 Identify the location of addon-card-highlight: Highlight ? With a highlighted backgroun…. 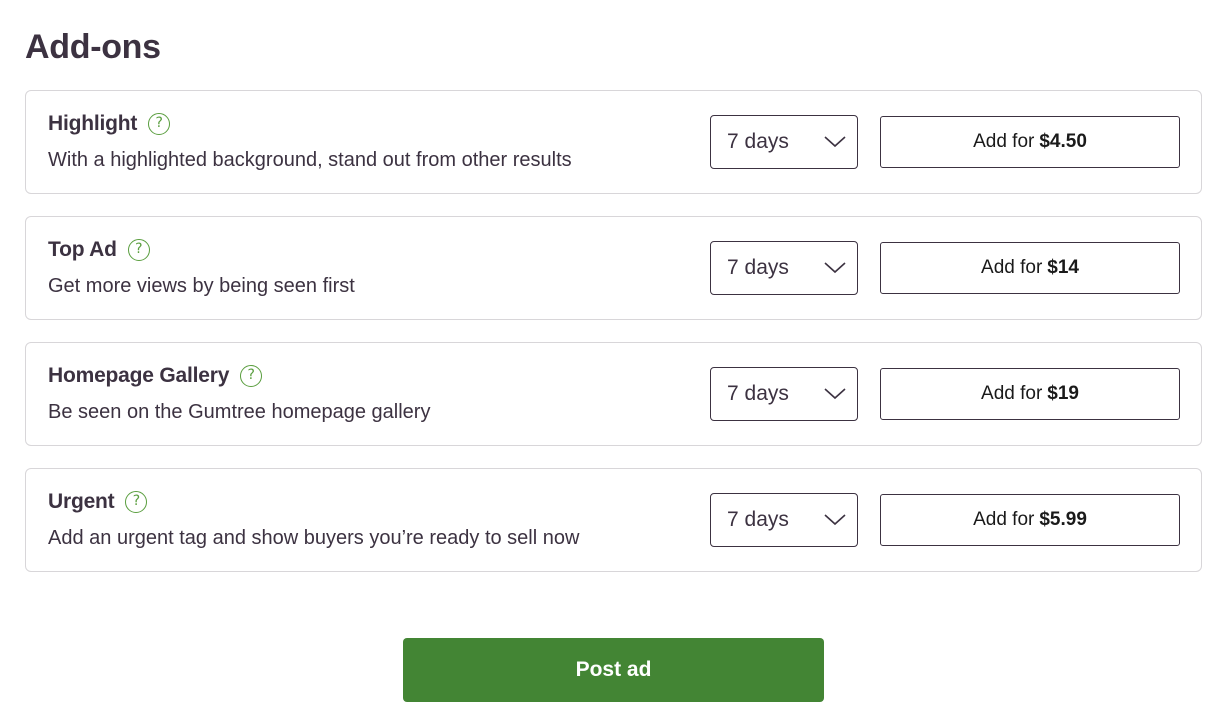
(613, 142).